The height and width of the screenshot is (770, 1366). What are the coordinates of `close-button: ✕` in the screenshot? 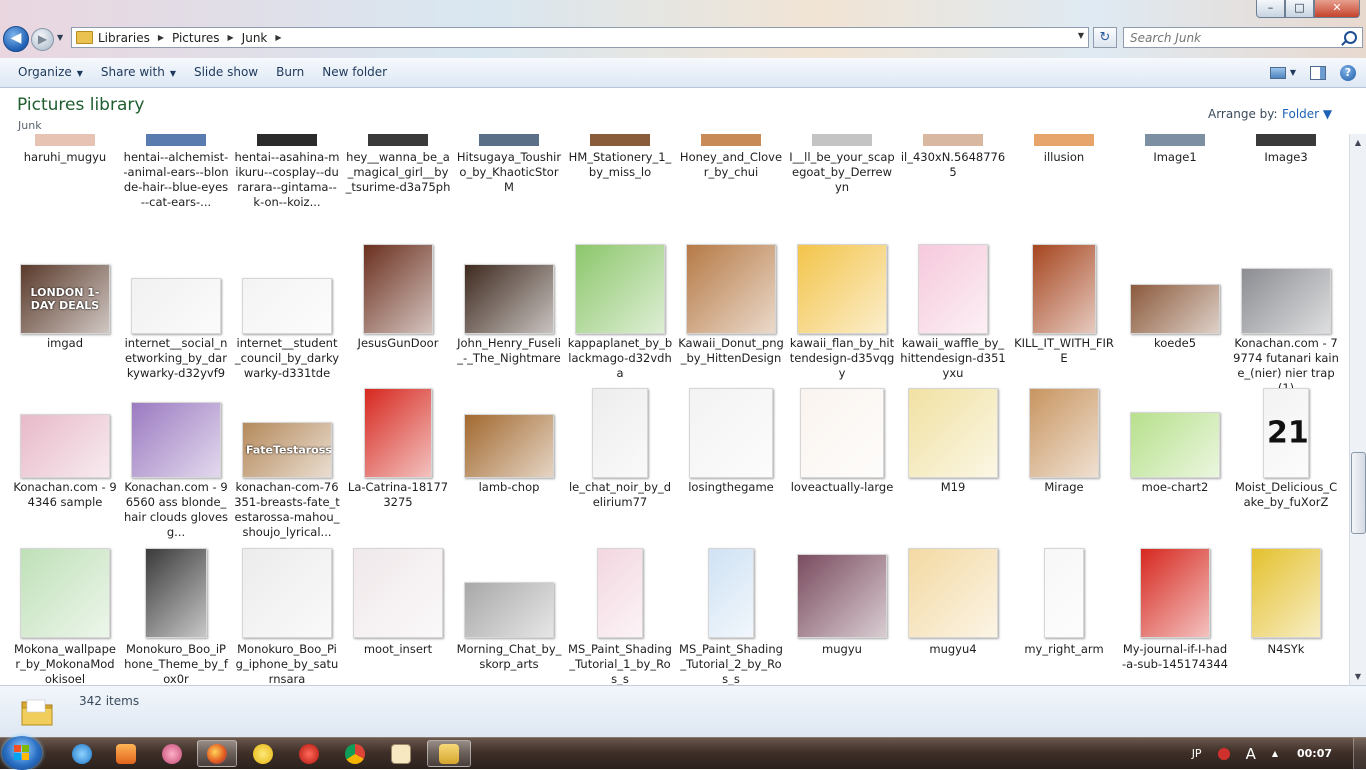 It's located at (1337, 9).